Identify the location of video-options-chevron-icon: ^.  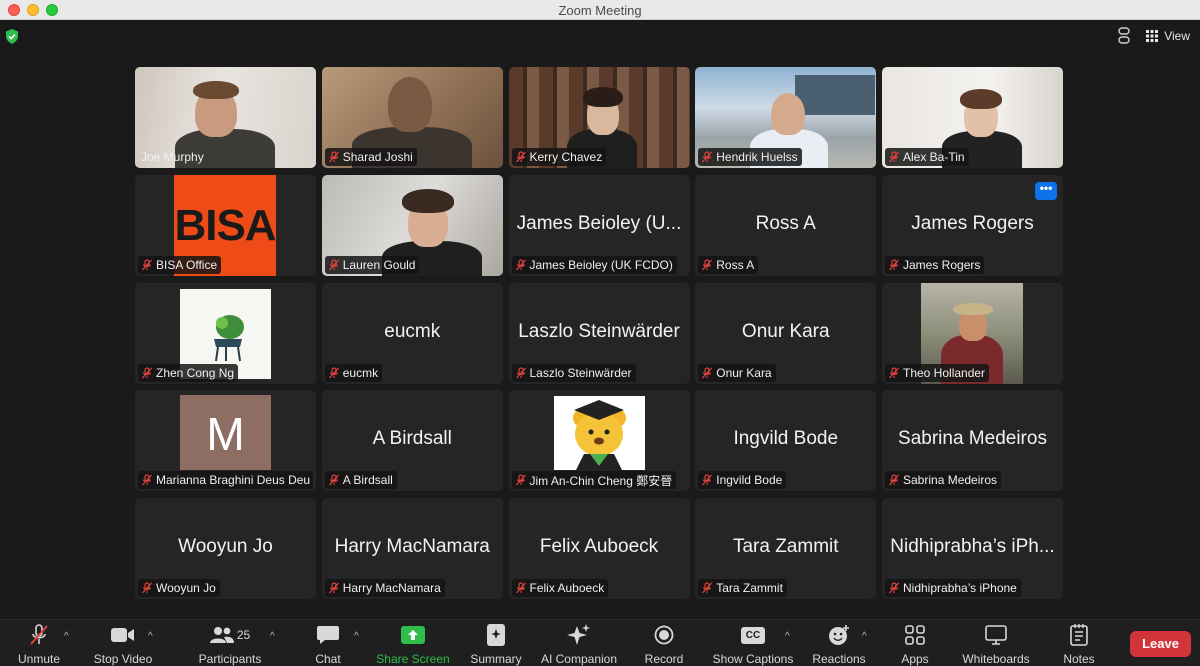
(152, 636).